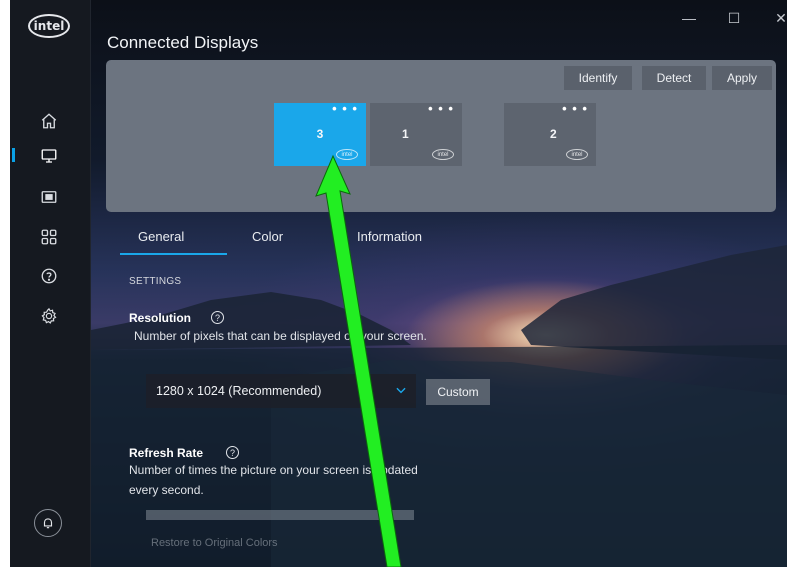 This screenshot has width=787, height=567. I want to click on resolution-label: Resolution, so click(160, 318).